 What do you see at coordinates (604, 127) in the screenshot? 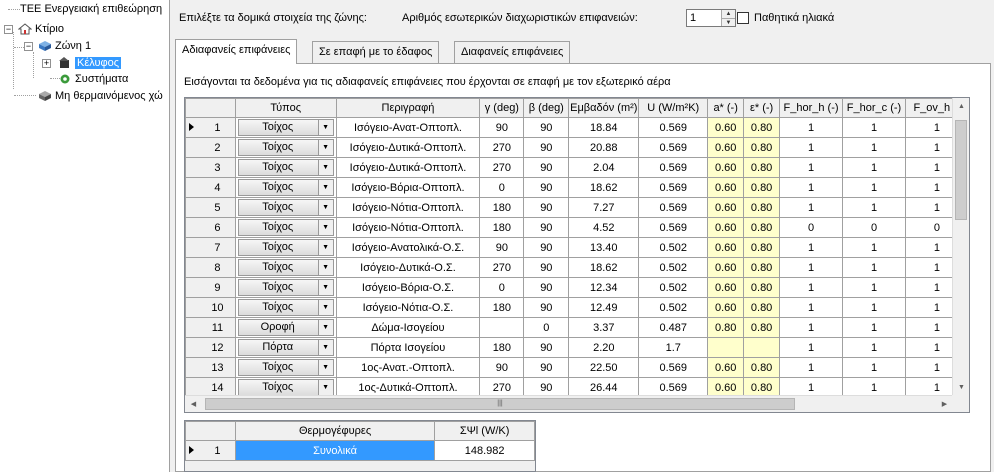
I see `area-cell: 18.84` at bounding box center [604, 127].